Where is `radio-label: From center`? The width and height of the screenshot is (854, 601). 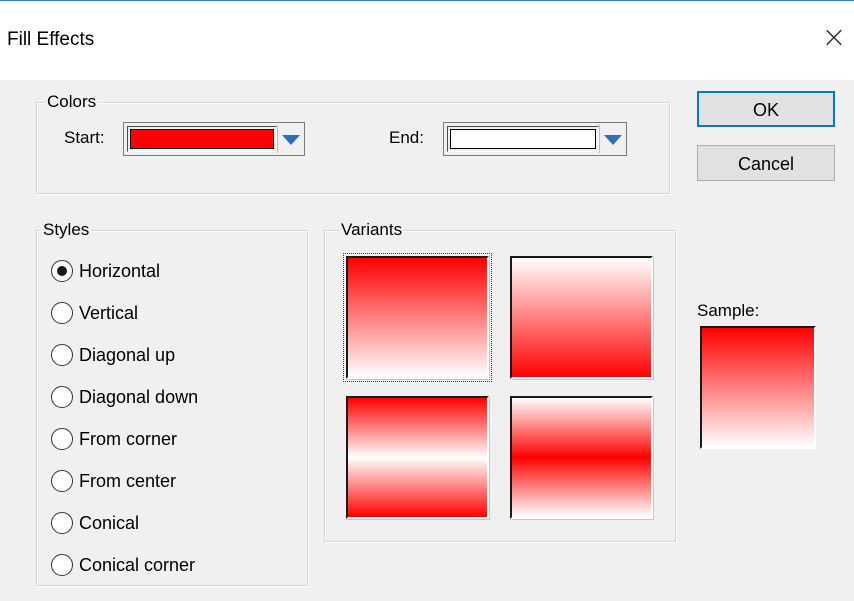
radio-label: From center is located at coordinates (128, 481).